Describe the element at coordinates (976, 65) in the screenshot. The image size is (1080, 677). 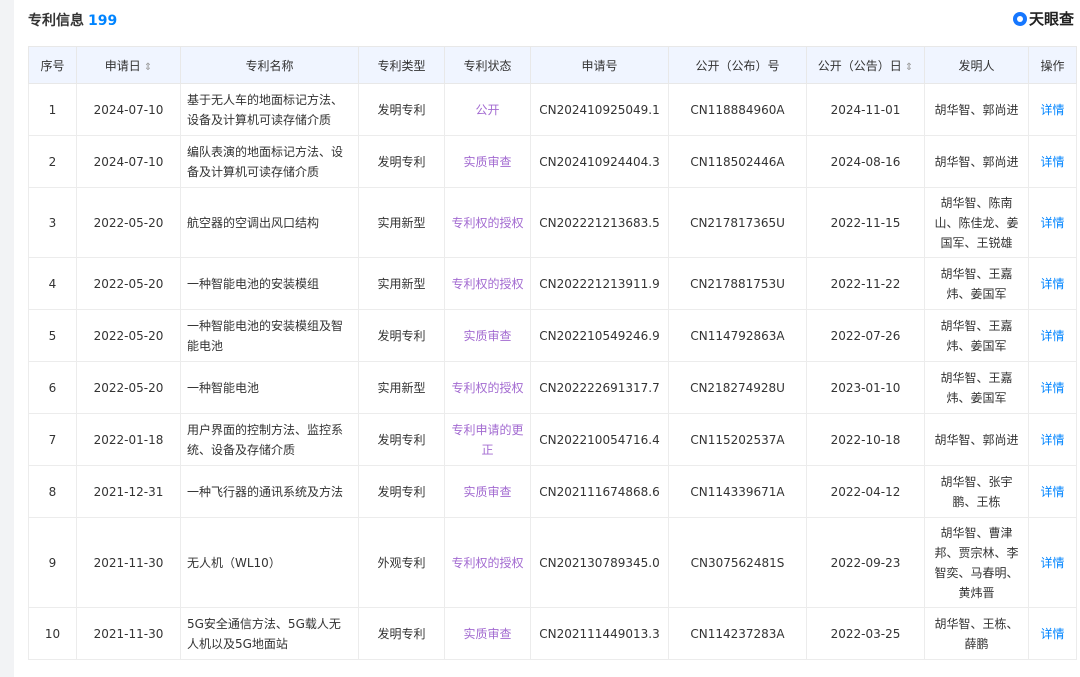
I see `col-header-inventors: 发明人` at that location.